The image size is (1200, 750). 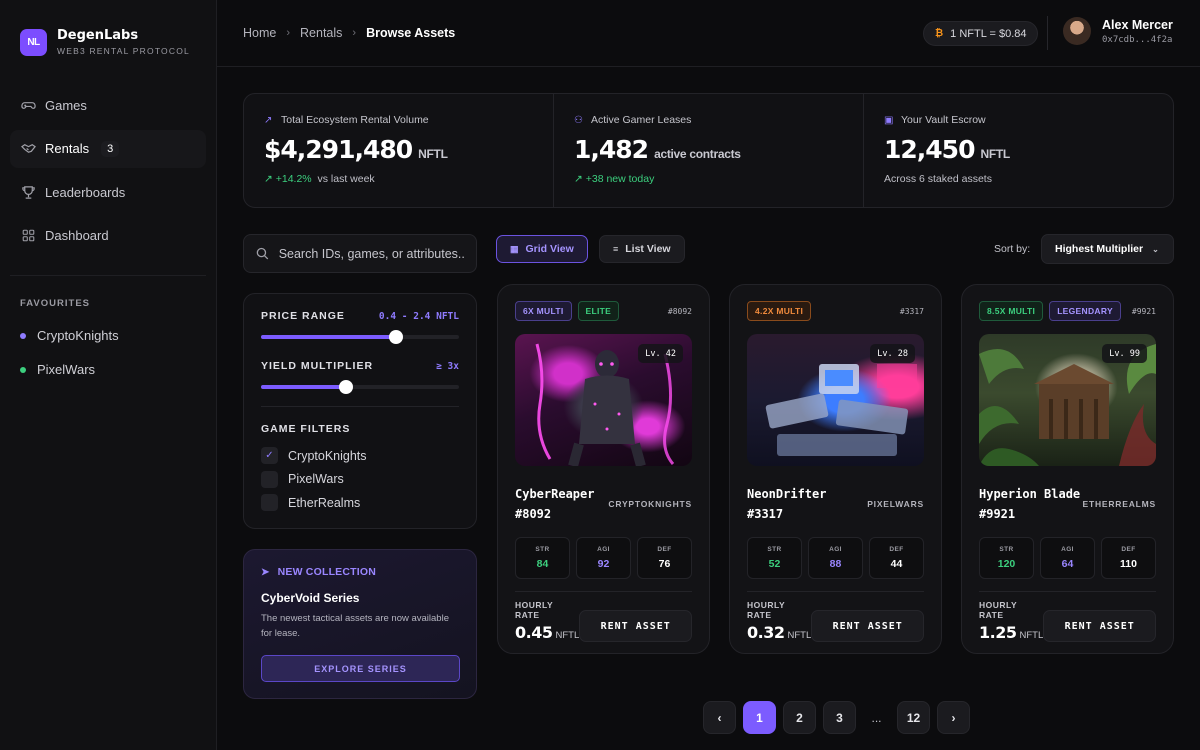 What do you see at coordinates (578, 120) in the screenshot?
I see `users-icon: ⚇` at bounding box center [578, 120].